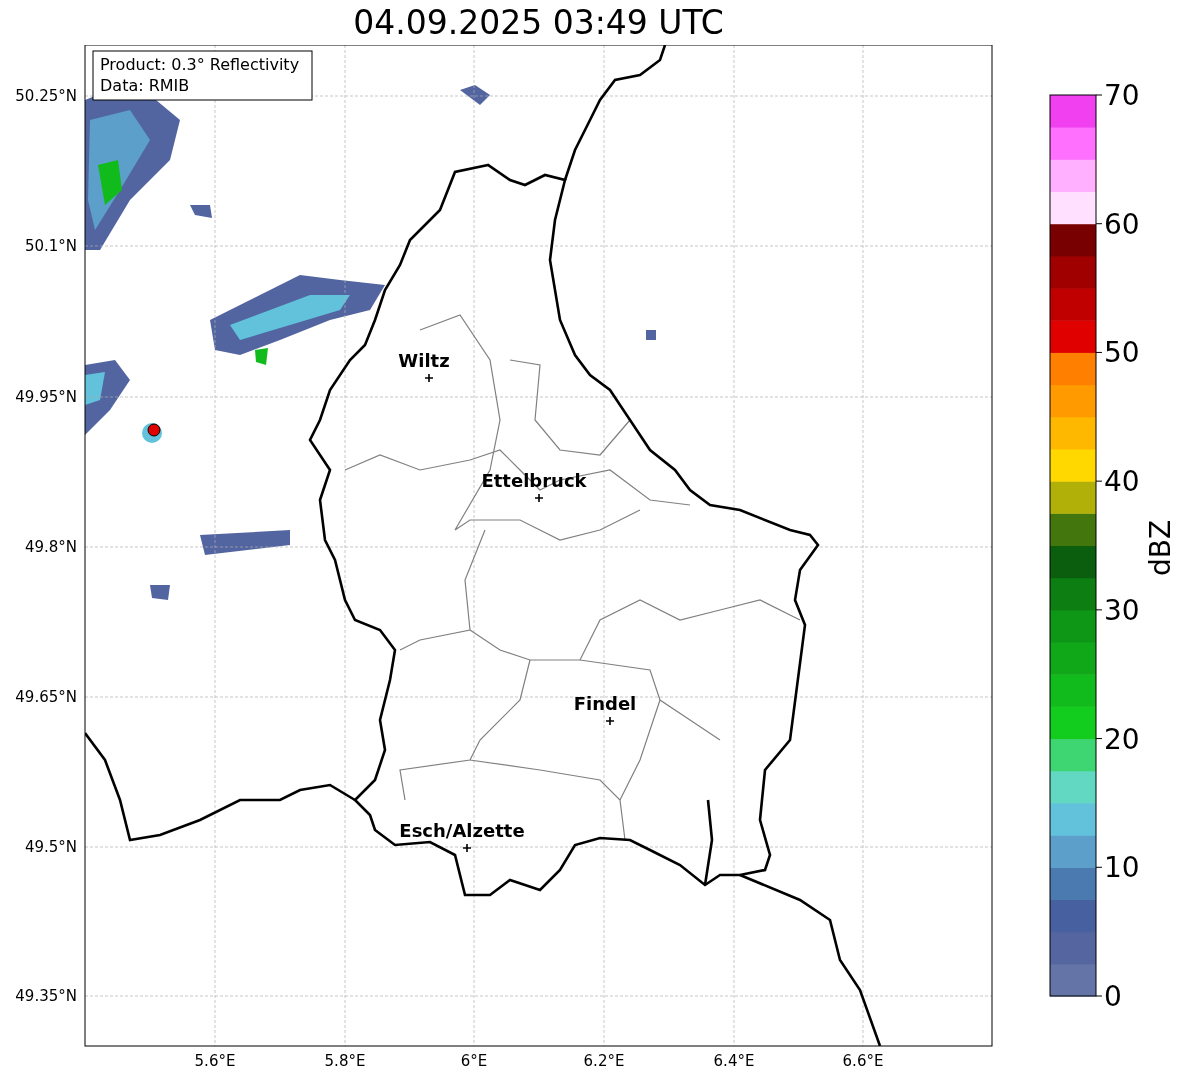  What do you see at coordinates (46, 397) in the screenshot?
I see `latitude-label: 49.95°N` at bounding box center [46, 397].